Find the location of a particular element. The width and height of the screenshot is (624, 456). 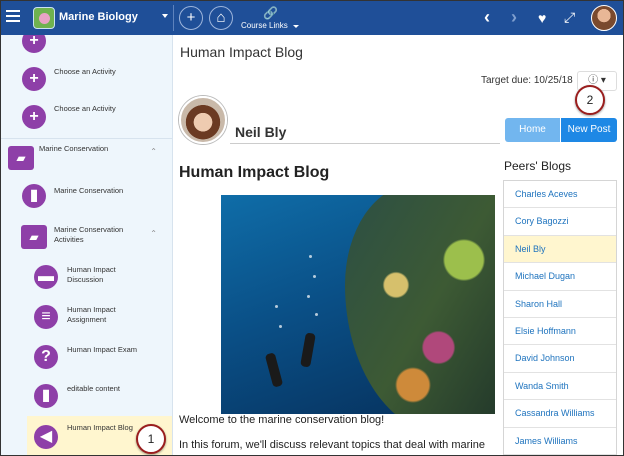

sidebar-item-human-impact-exam: ? Human Impact Exam is located at coordinates (86, 359).